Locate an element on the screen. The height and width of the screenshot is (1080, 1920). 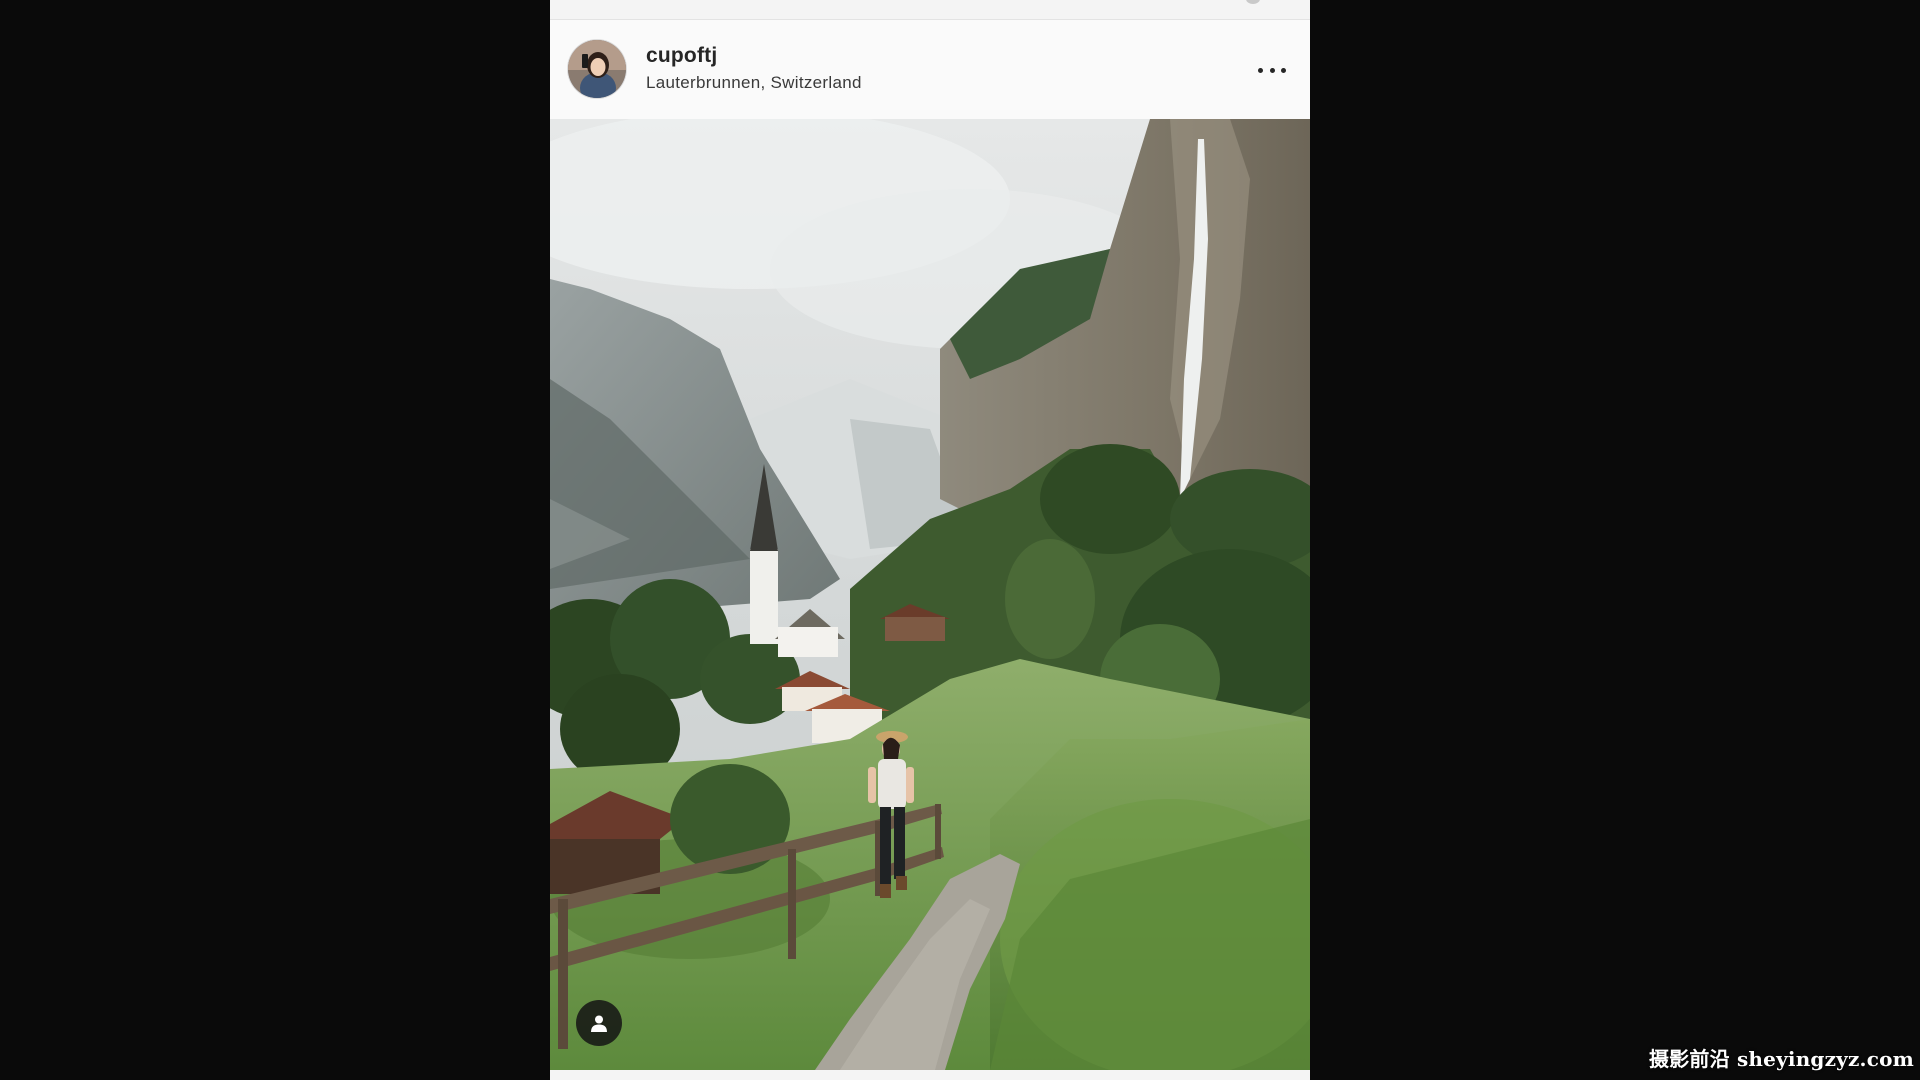
more-options-button is located at coordinates (1272, 70).